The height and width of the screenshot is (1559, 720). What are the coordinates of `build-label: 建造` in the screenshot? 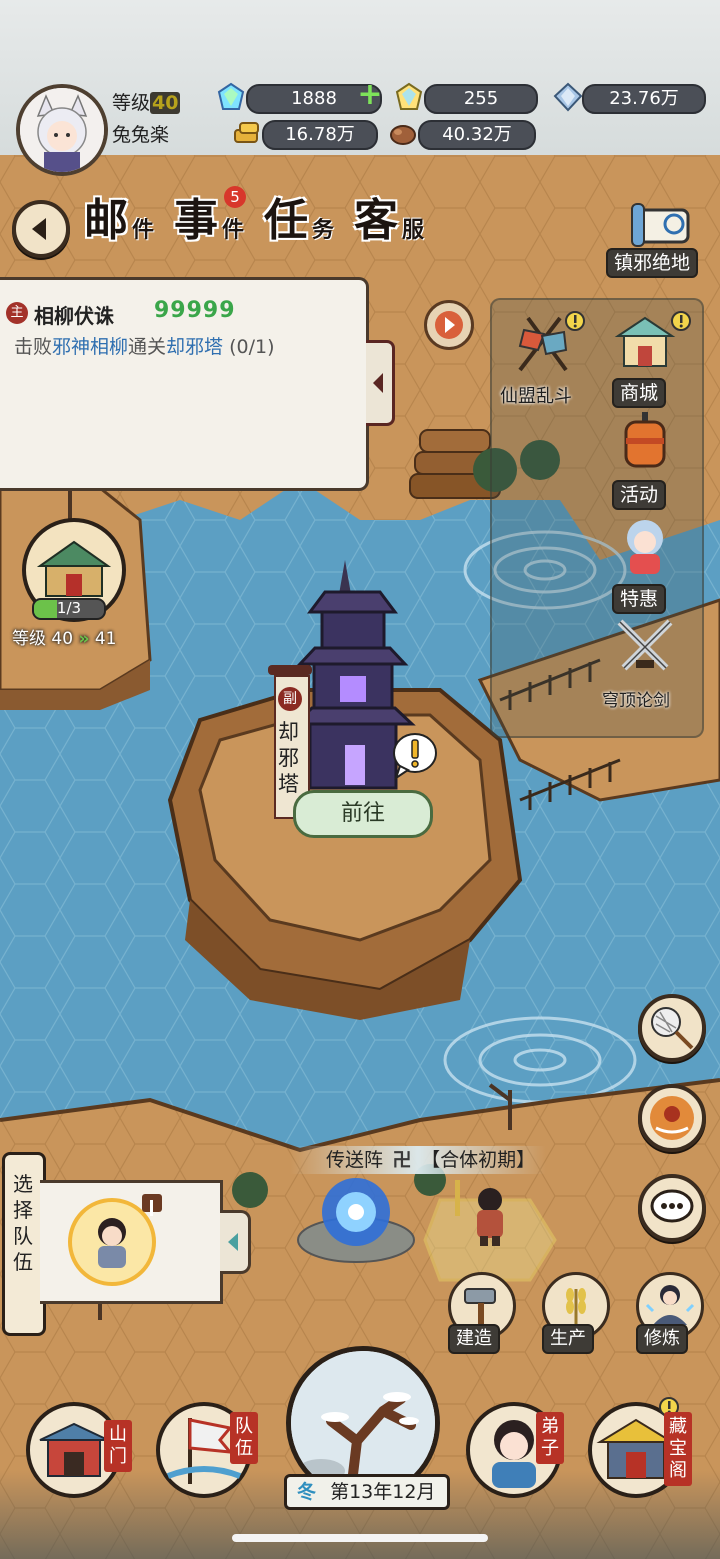 It's located at (474, 1339).